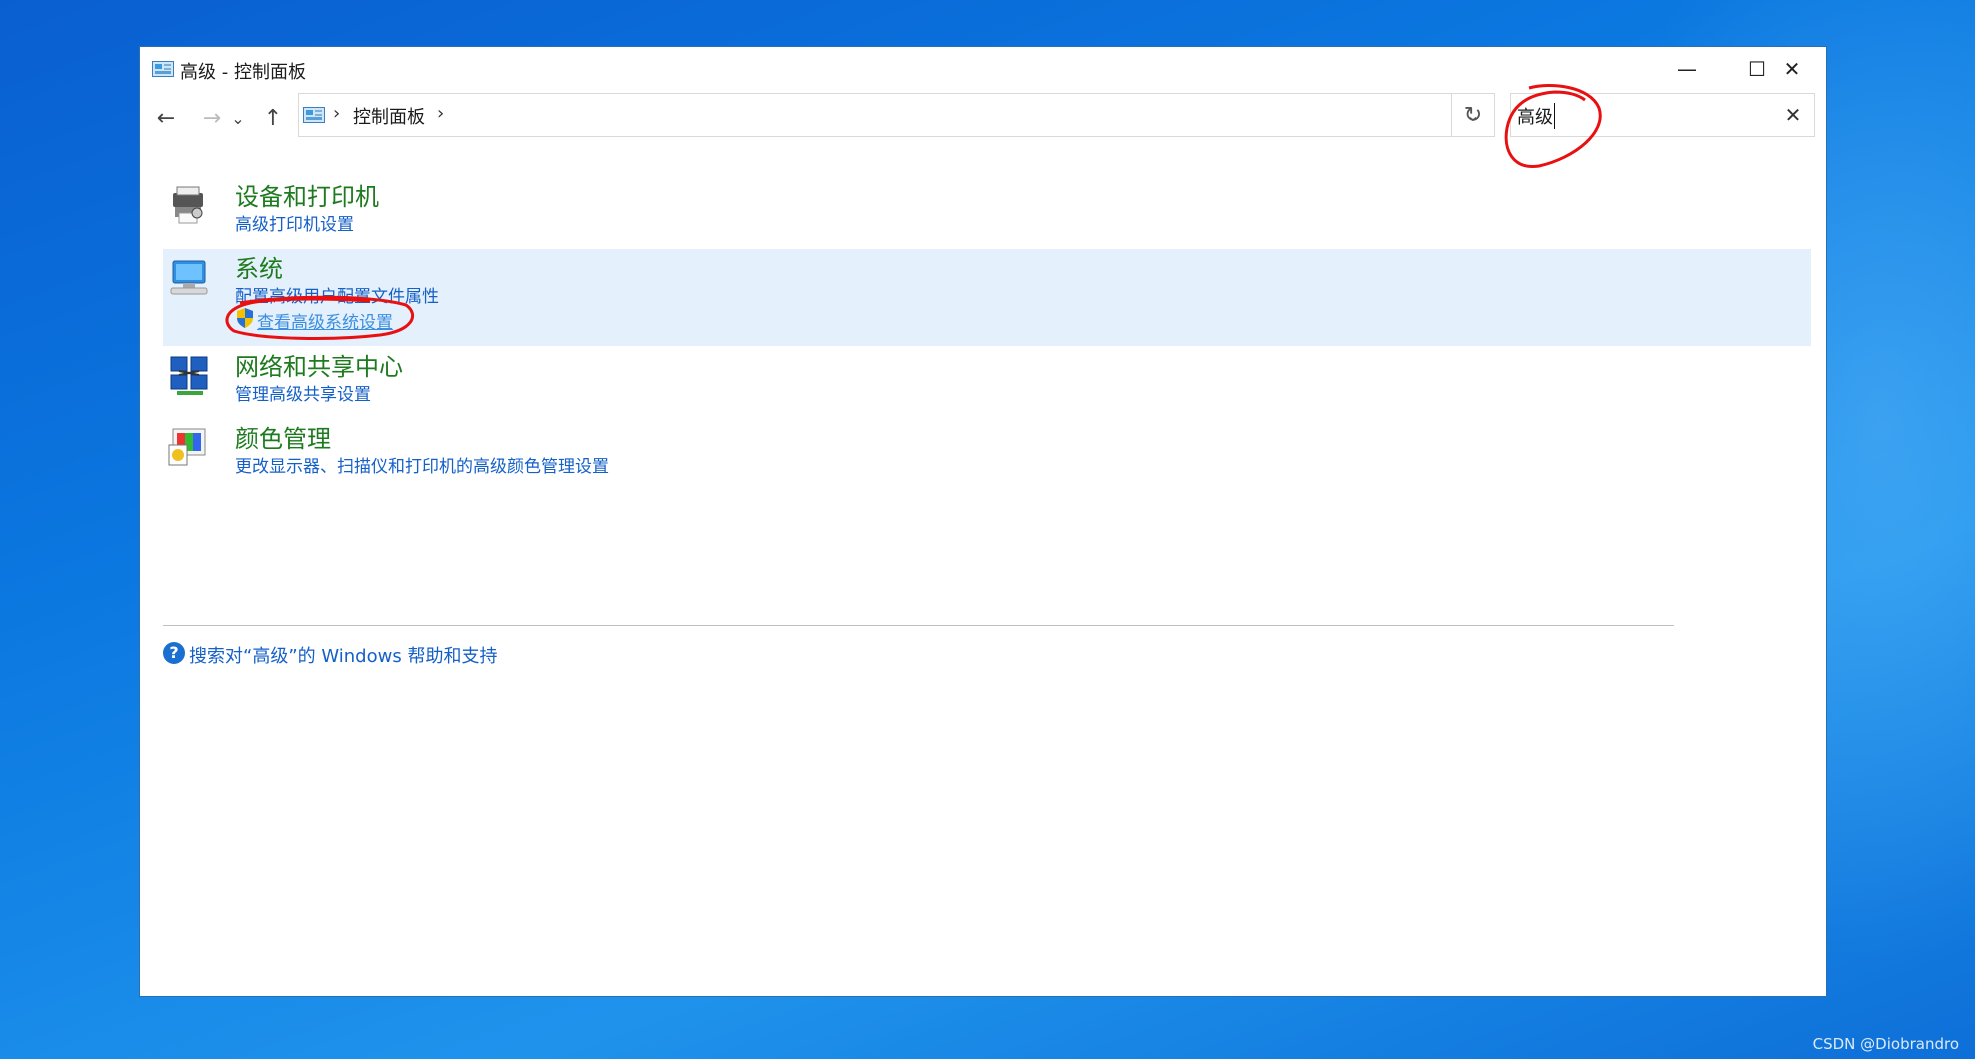 Image resolution: width=1975 pixels, height=1059 pixels. Describe the element at coordinates (1536, 116) in the screenshot. I see `search-input: 高级` at that location.